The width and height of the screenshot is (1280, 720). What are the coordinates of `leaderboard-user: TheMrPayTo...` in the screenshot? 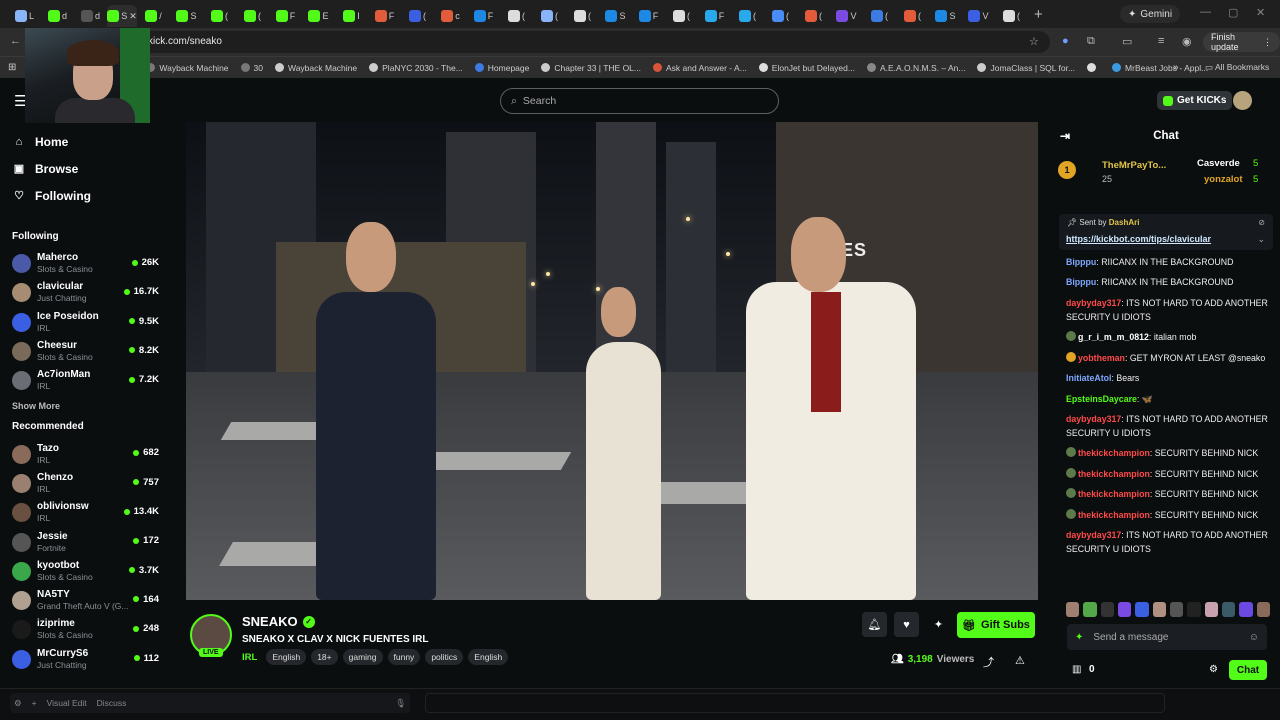 It's located at (1134, 165).